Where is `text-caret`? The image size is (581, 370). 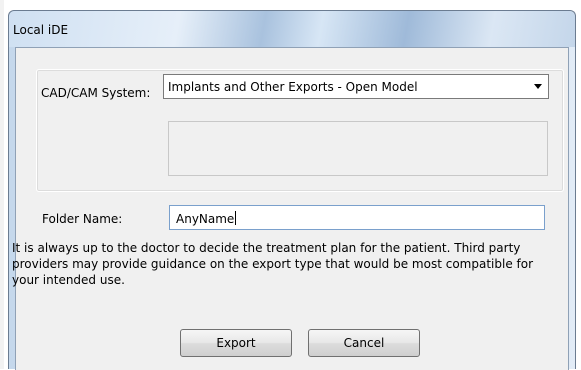
text-caret is located at coordinates (236, 218).